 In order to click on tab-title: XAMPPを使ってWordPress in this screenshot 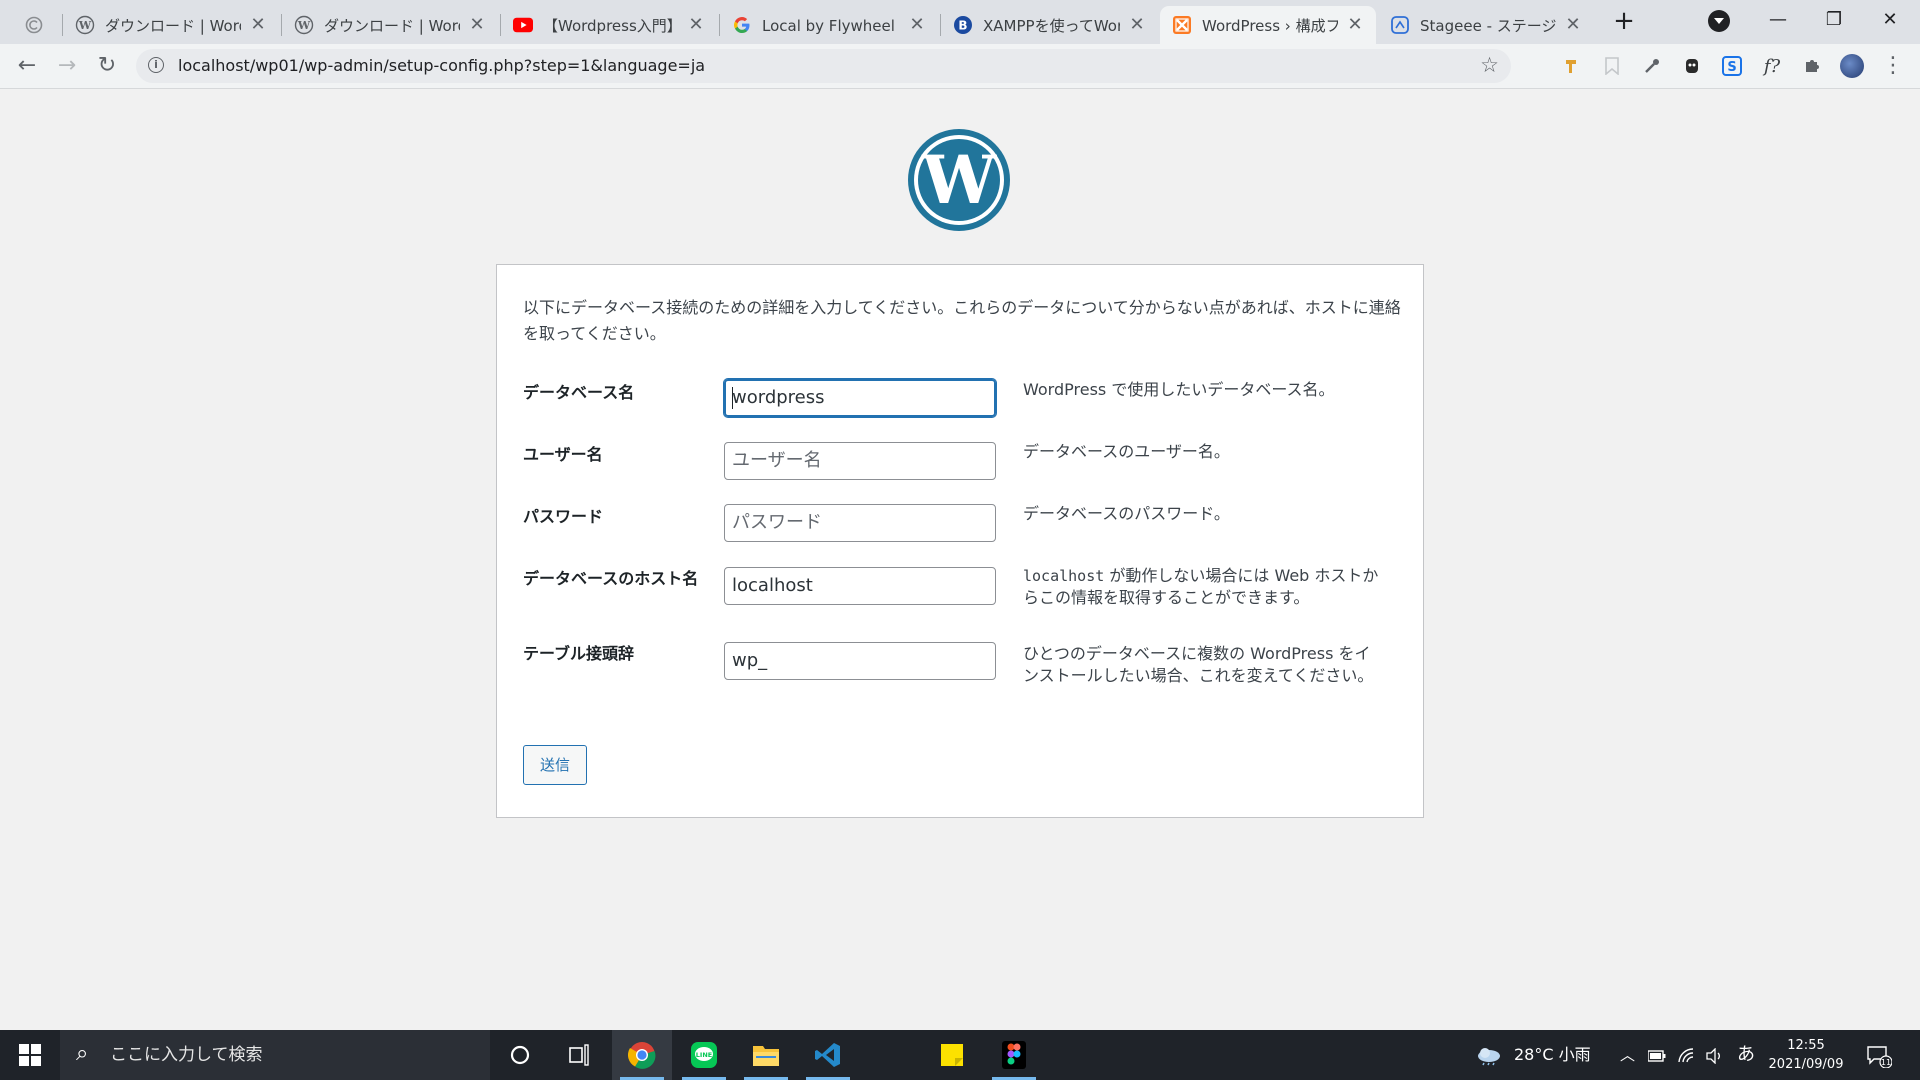, I will do `click(1051, 25)`.